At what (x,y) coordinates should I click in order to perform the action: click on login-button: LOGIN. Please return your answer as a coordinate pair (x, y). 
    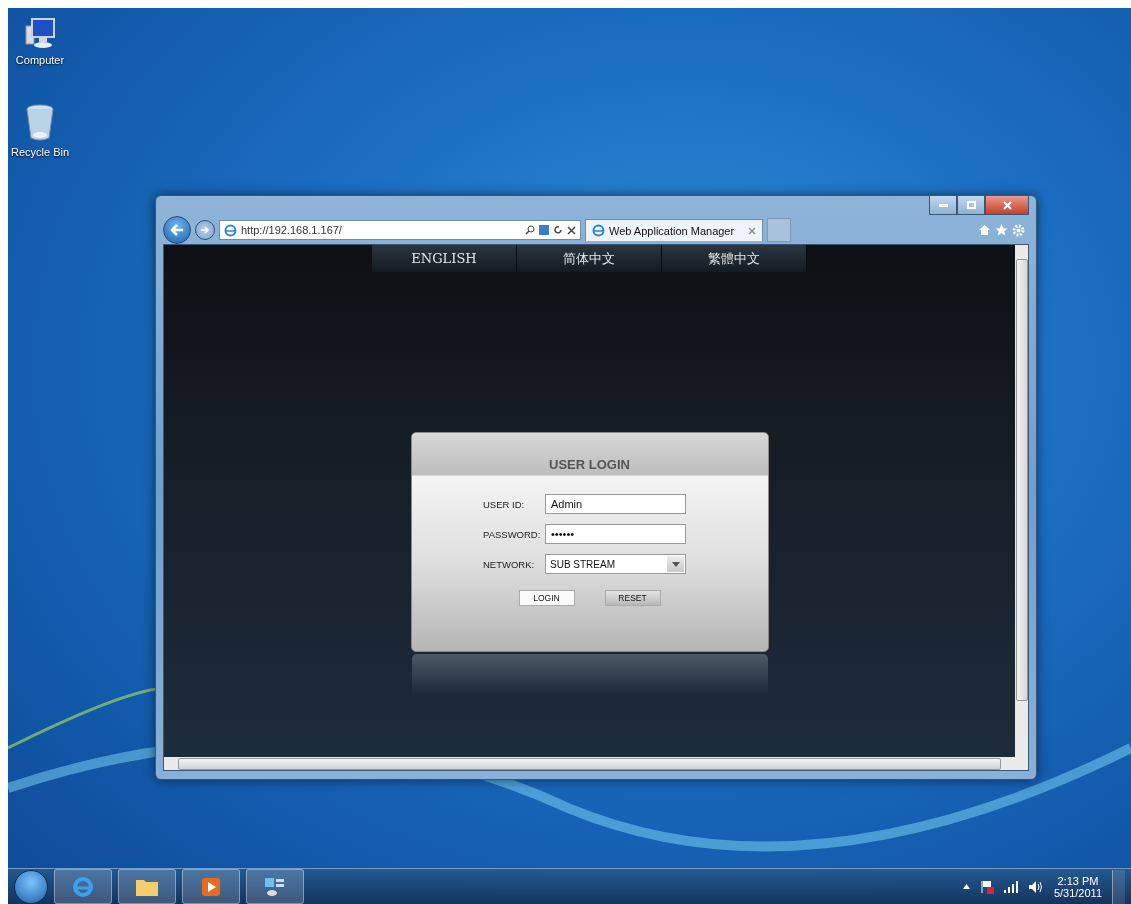
    Looking at the image, I should click on (546, 598).